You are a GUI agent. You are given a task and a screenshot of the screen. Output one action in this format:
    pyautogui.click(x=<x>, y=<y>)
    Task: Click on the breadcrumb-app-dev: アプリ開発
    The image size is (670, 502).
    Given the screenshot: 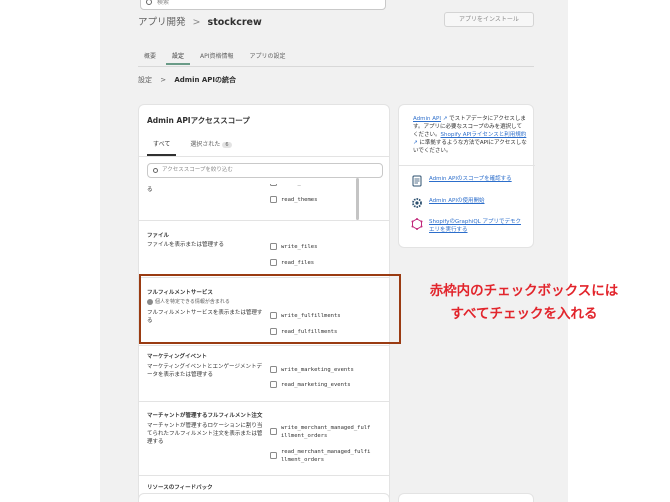 What is the action you would take?
    pyautogui.click(x=162, y=22)
    